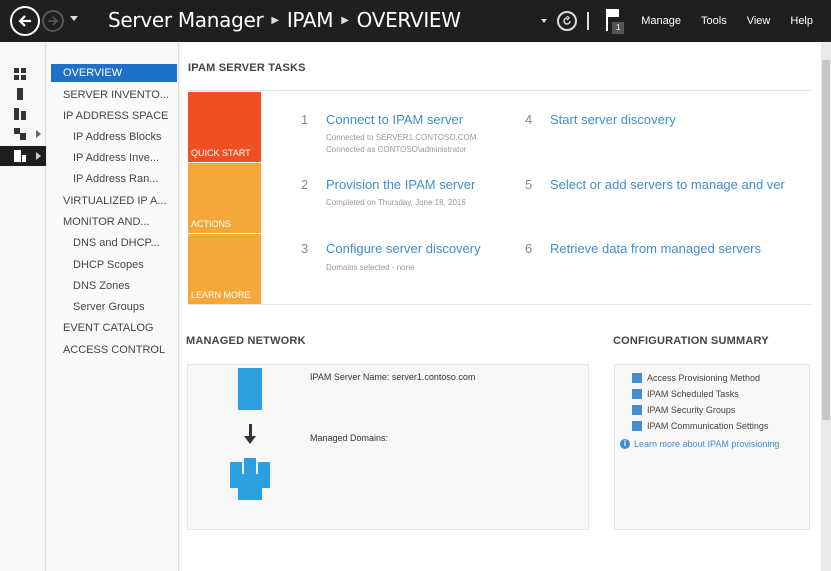  I want to click on task-connect-link: Connect to IPAM server, so click(394, 119).